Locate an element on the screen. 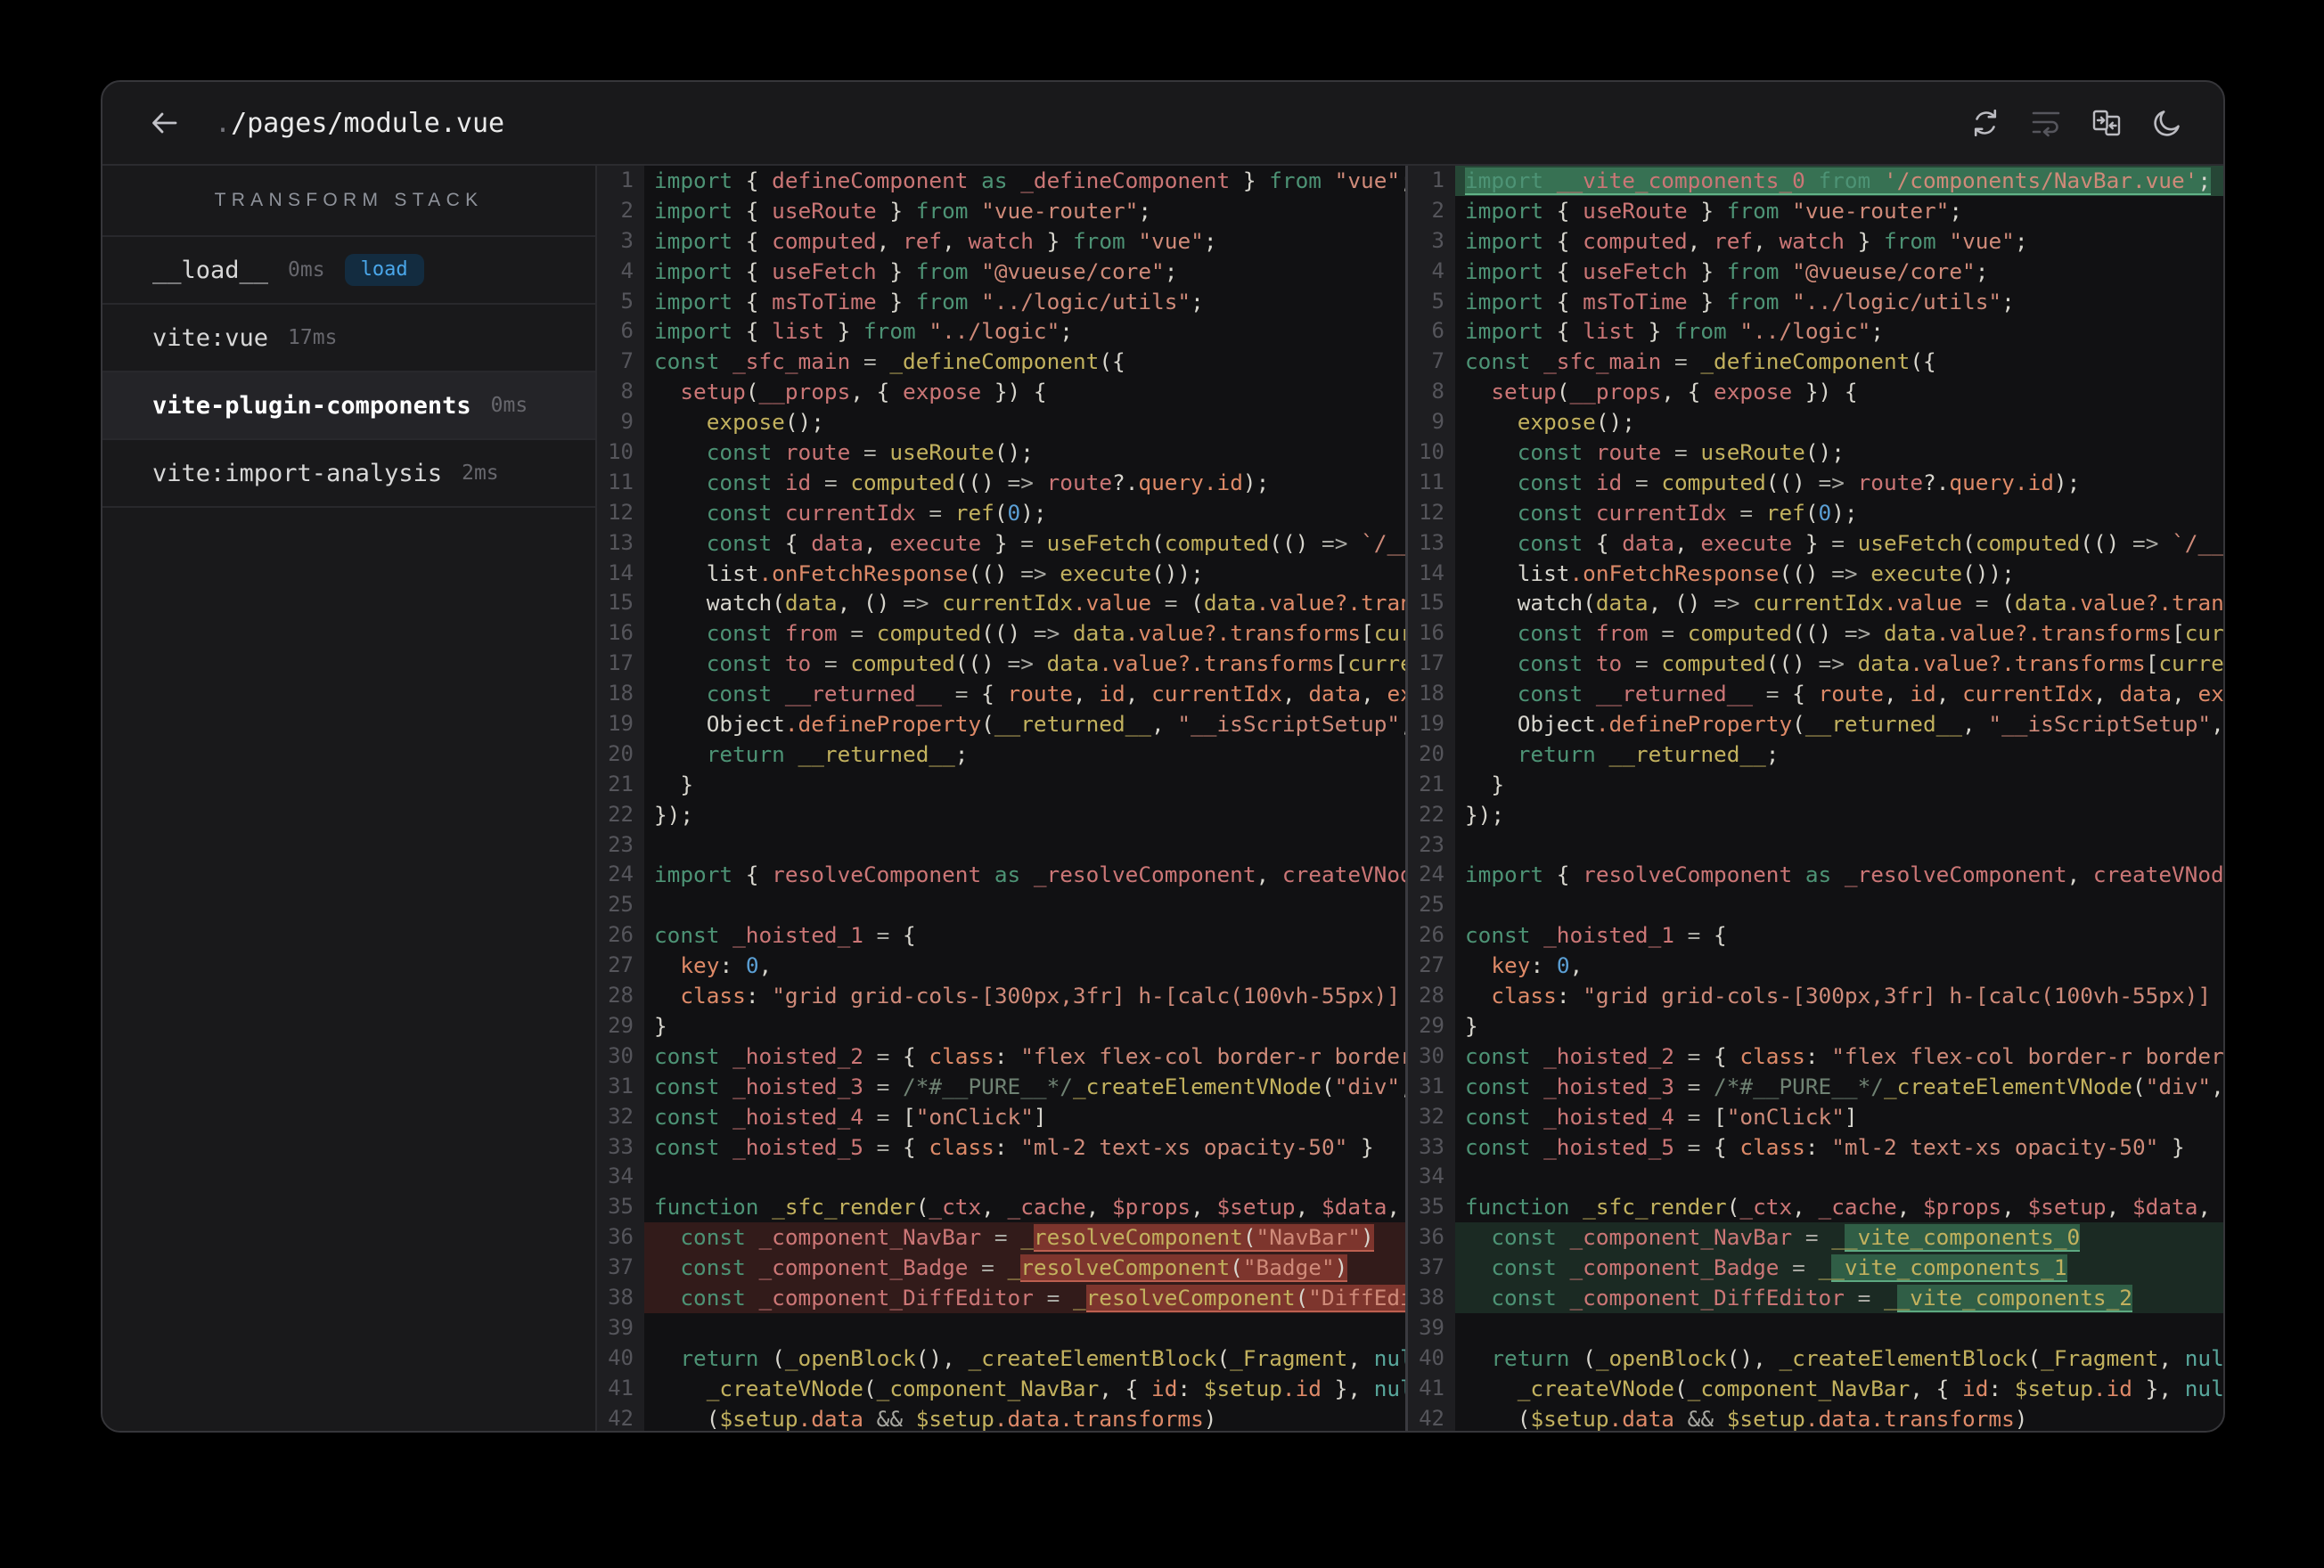 This screenshot has width=2324, height=1568. file-path: ./pages/module.vue is located at coordinates (359, 123).